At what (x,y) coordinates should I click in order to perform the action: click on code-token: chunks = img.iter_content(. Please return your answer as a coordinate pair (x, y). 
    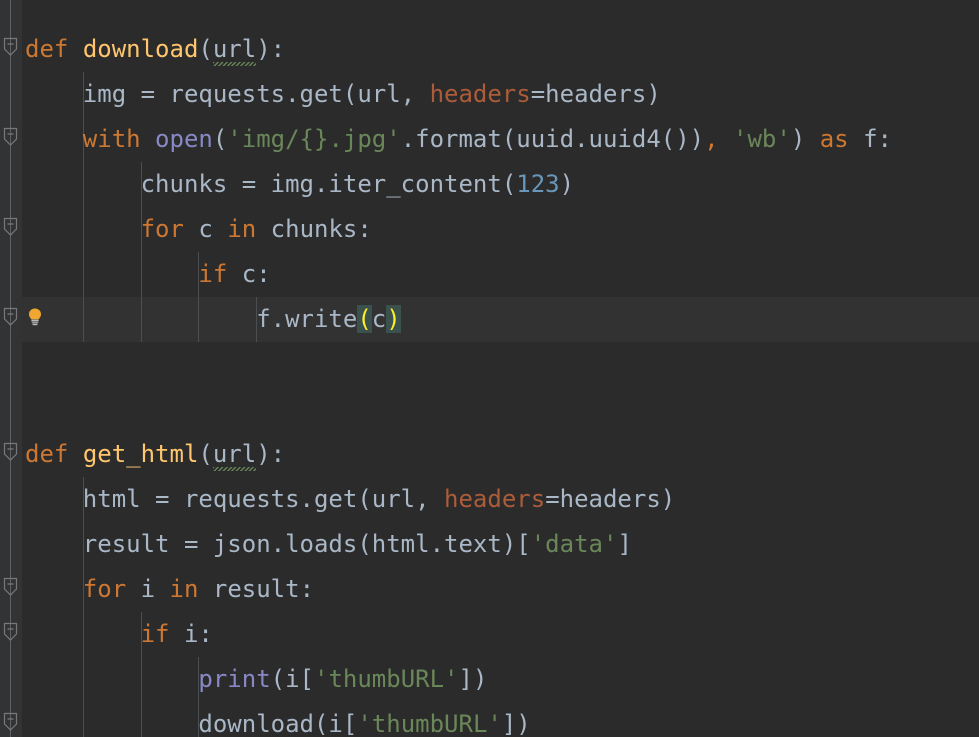
    Looking at the image, I should click on (271, 184).